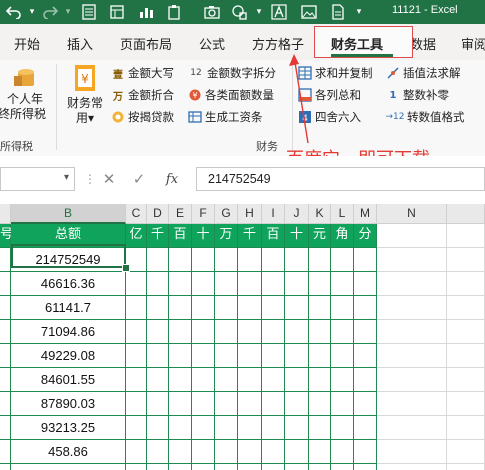  I want to click on tab-home: 开始, so click(27, 43).